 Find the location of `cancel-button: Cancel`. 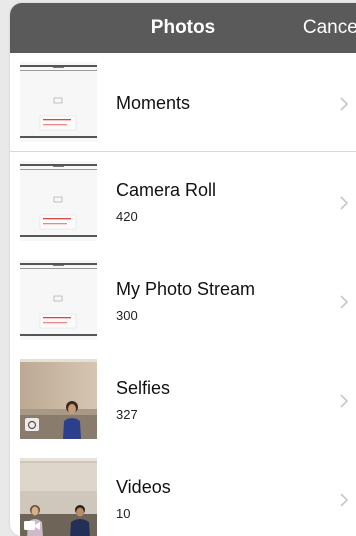

cancel-button: Cancel is located at coordinates (329, 28).